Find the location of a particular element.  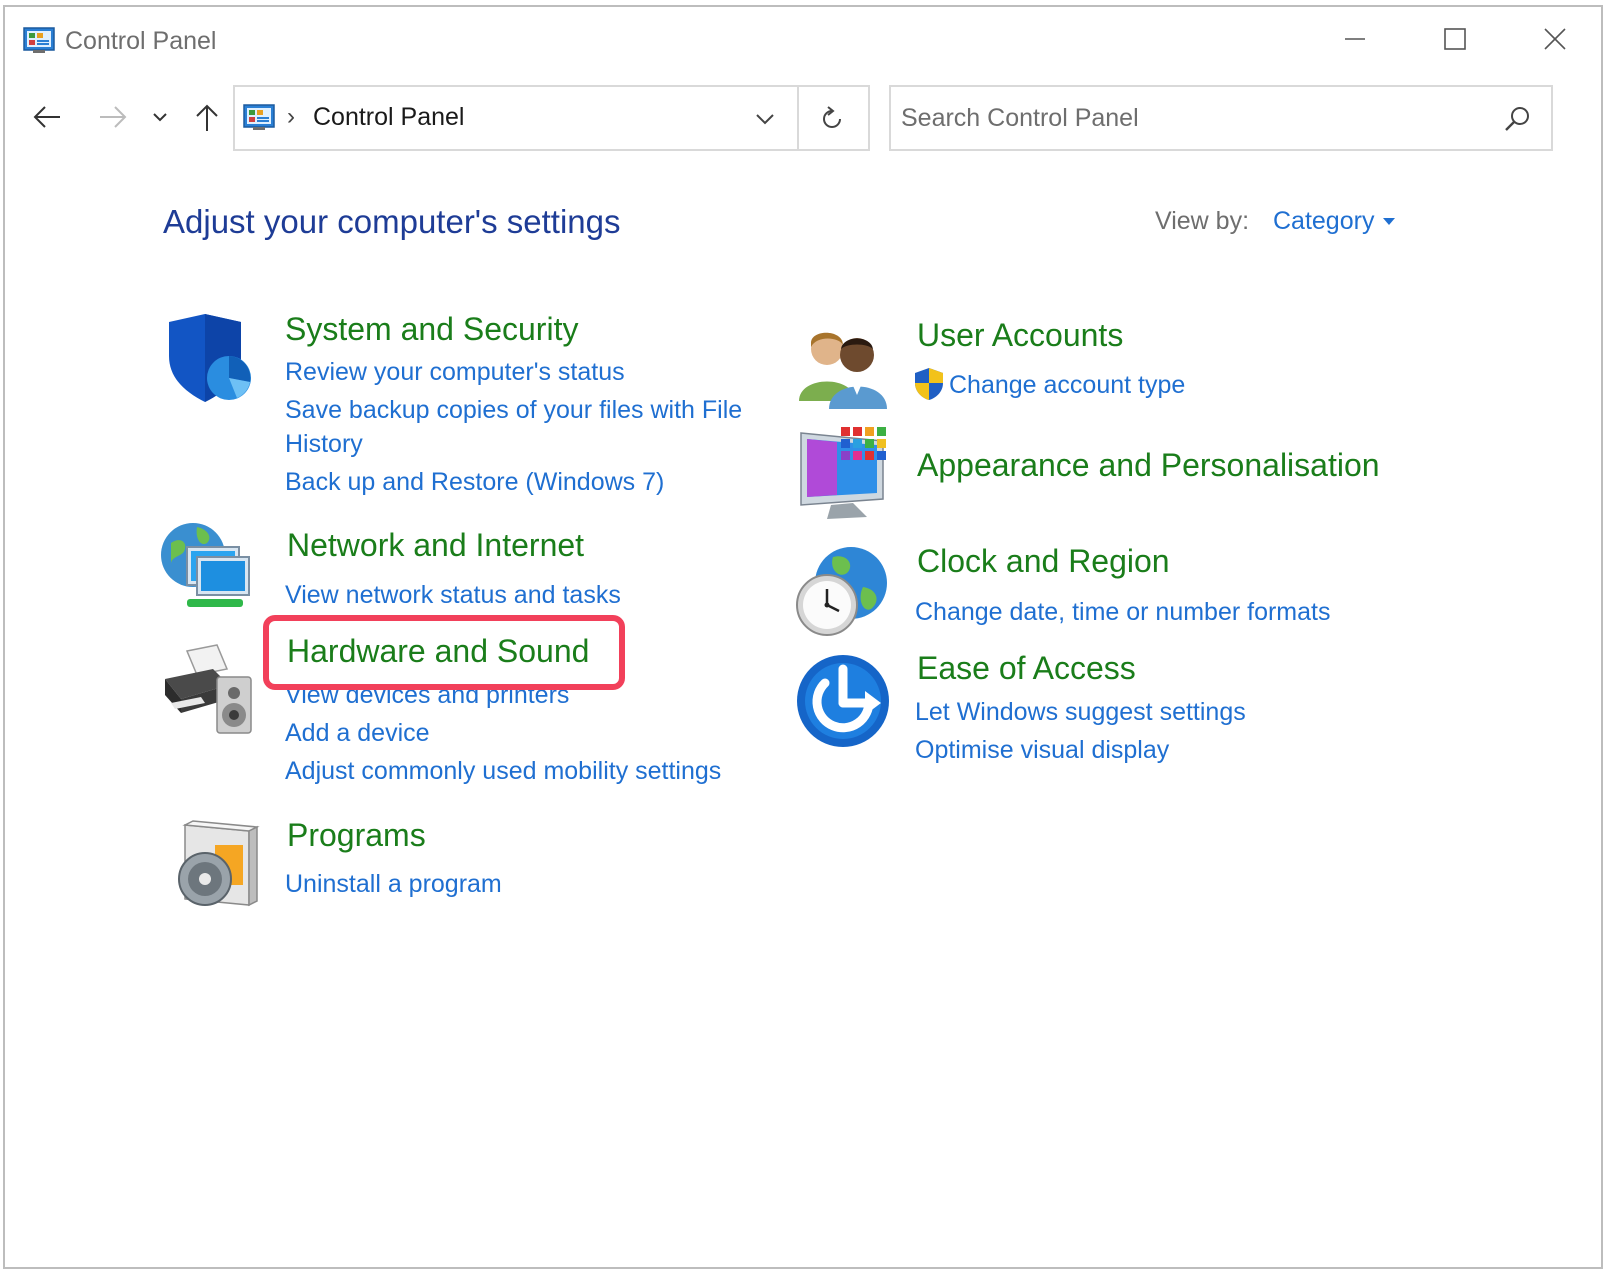

category-ease-of-access: Ease of Access is located at coordinates (1026, 668).